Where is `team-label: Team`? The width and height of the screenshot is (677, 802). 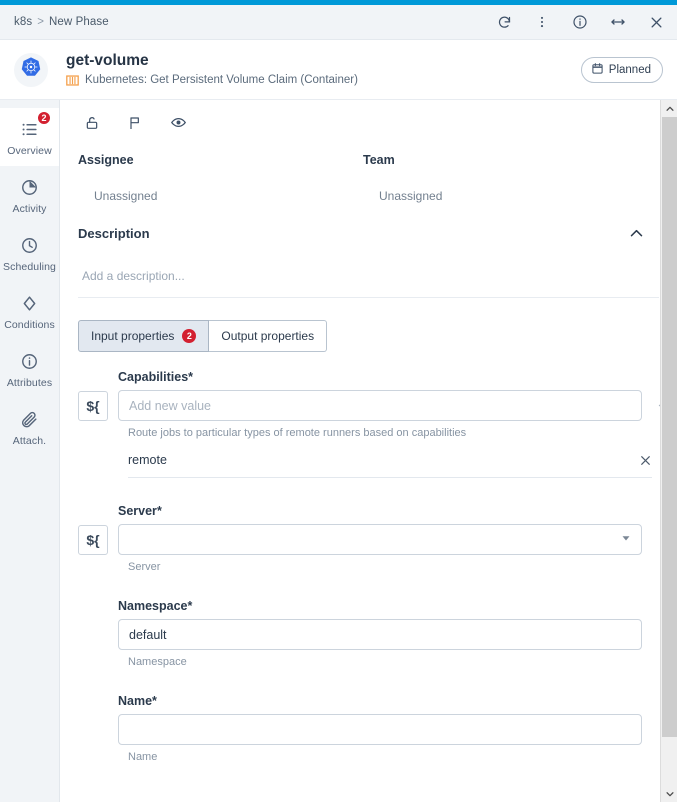 team-label: Team is located at coordinates (379, 160).